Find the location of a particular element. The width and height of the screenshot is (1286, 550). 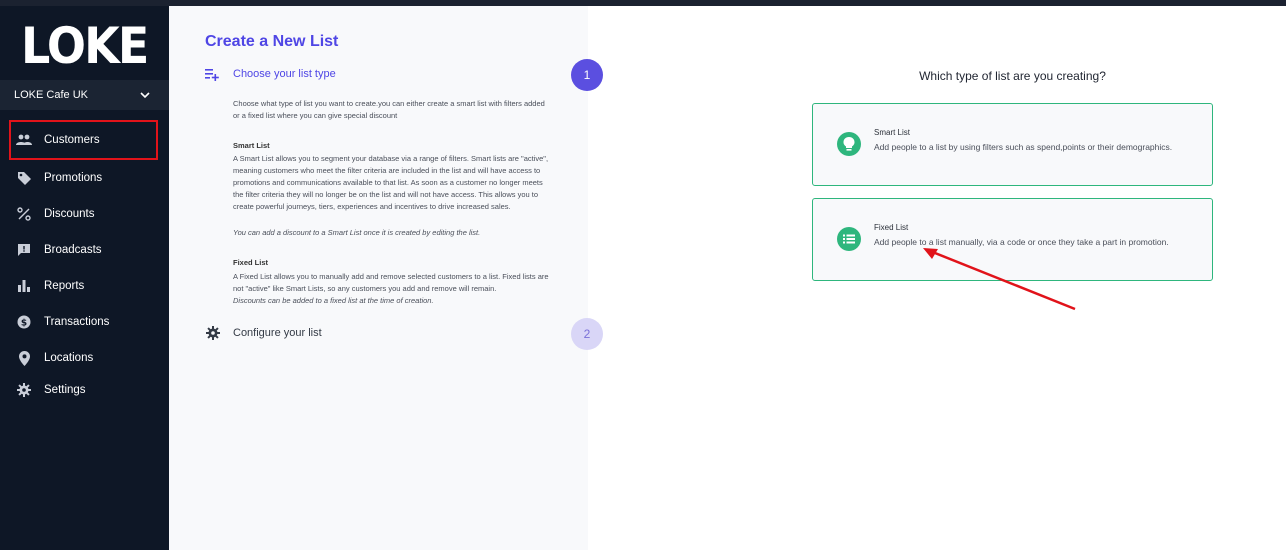

fixed-list-heading: Fixed List is located at coordinates (251, 262).